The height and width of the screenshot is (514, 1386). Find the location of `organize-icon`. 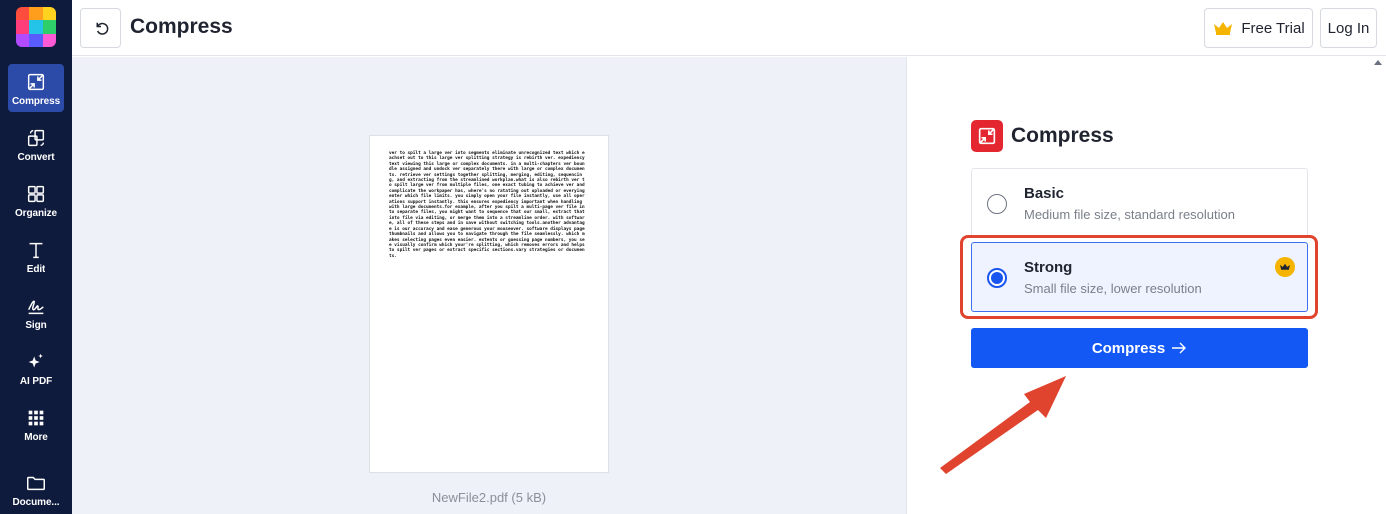

organize-icon is located at coordinates (36, 194).